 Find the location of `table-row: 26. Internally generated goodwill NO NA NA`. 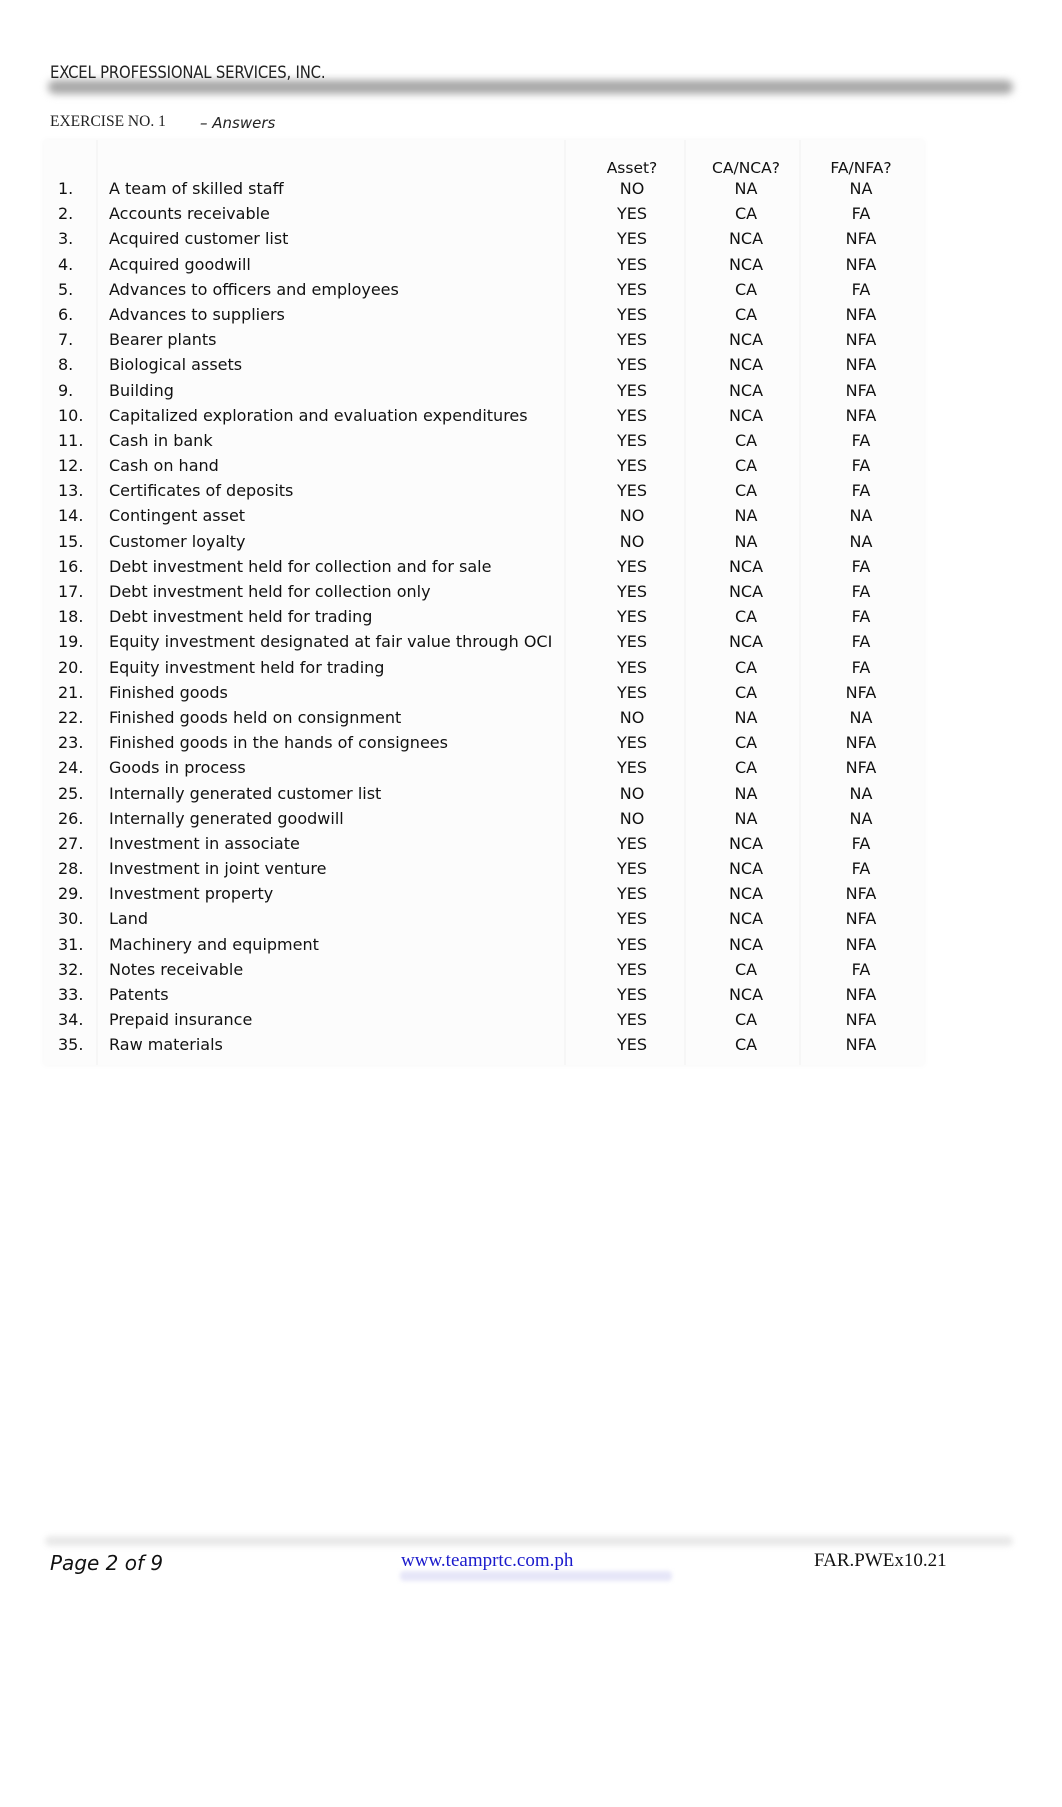

table-row: 26. Internally generated goodwill NO NA NA is located at coordinates (531, 820).